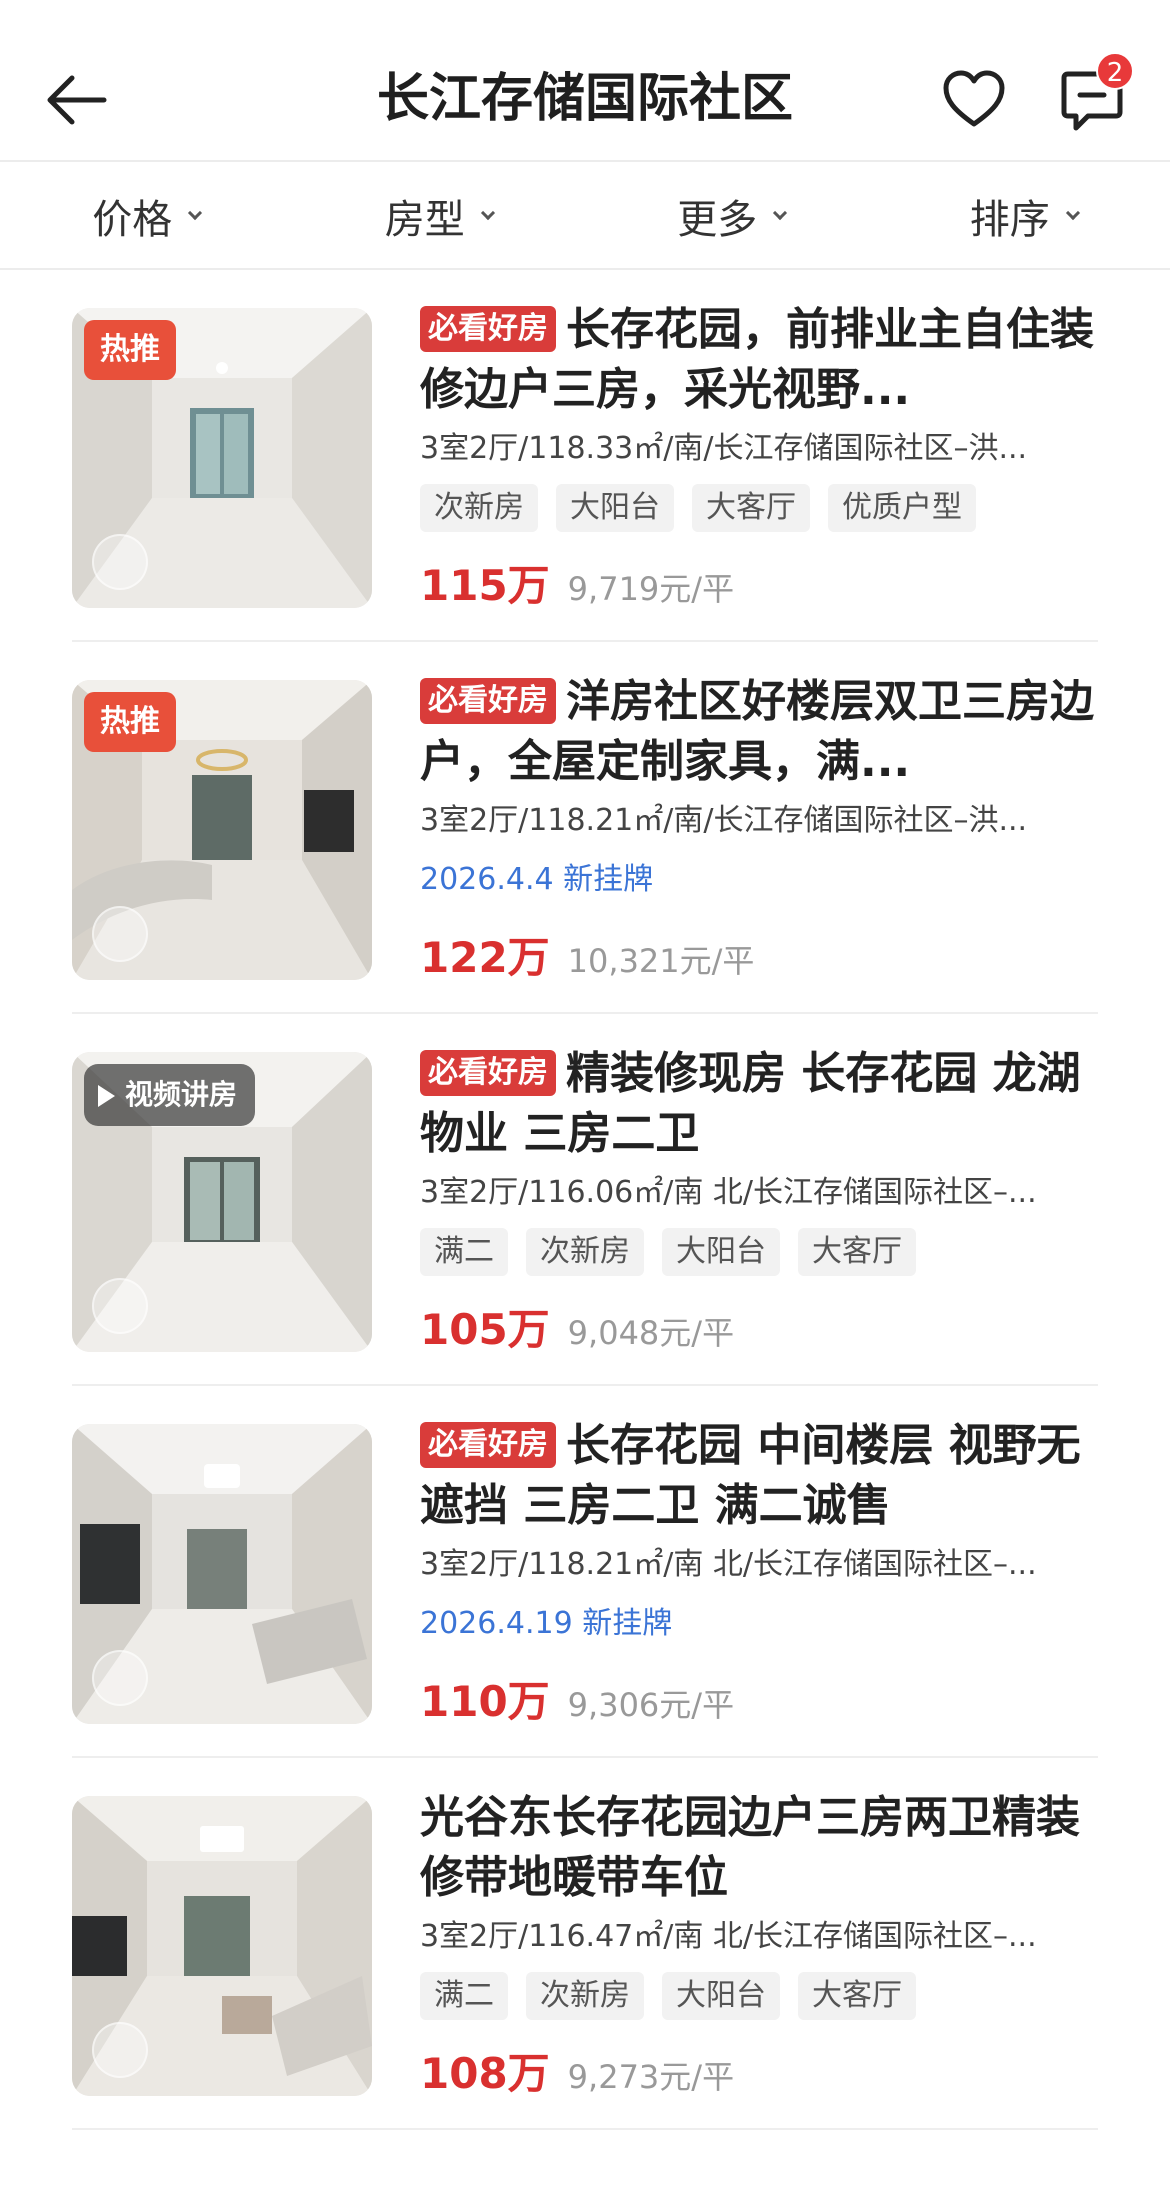 Image resolution: width=1170 pixels, height=2185 pixels. Describe the element at coordinates (902, 508) in the screenshot. I see `feature-tag: 优质户型` at that location.